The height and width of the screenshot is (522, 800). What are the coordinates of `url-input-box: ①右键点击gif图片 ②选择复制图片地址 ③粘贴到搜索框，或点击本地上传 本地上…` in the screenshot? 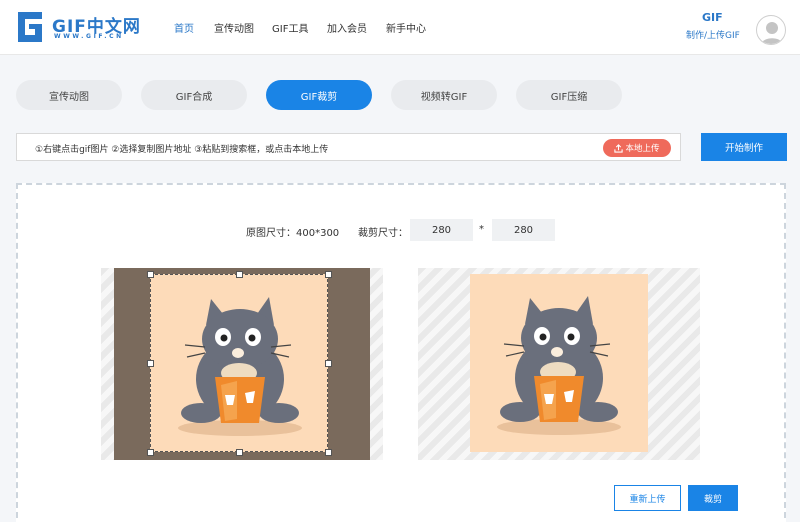 It's located at (348, 147).